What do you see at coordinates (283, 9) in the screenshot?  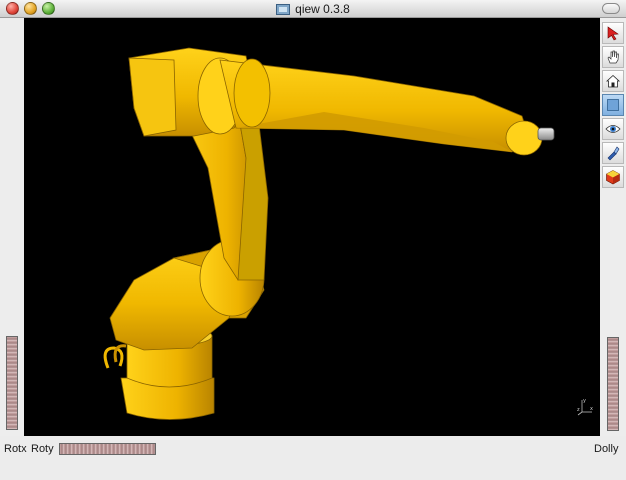 I see `app-icon` at bounding box center [283, 9].